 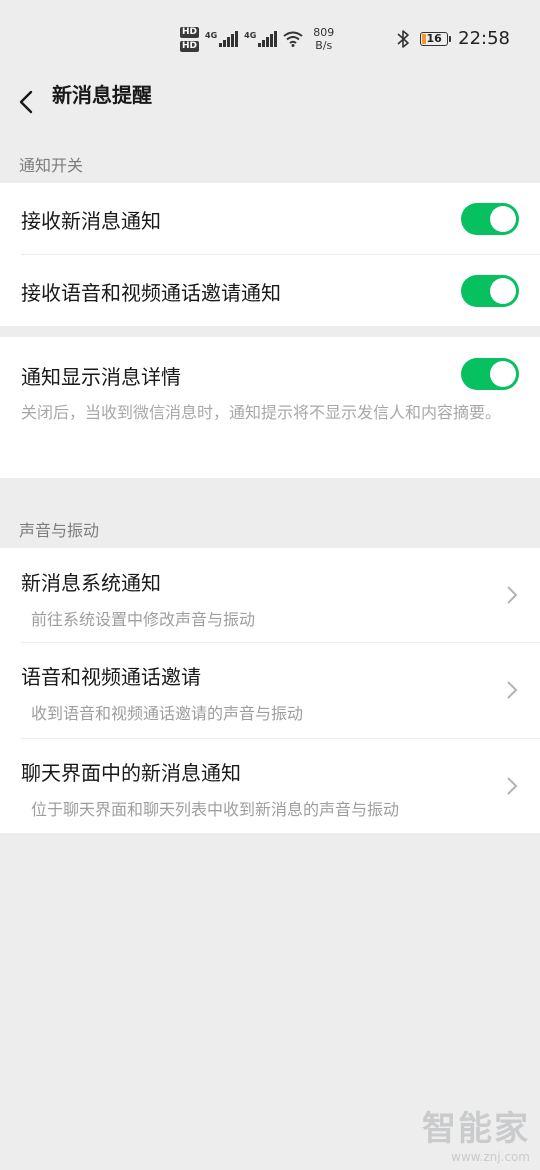 What do you see at coordinates (167, 713) in the screenshot?
I see `row-sub: 收到语音和视频通话邀请的声音与振动` at bounding box center [167, 713].